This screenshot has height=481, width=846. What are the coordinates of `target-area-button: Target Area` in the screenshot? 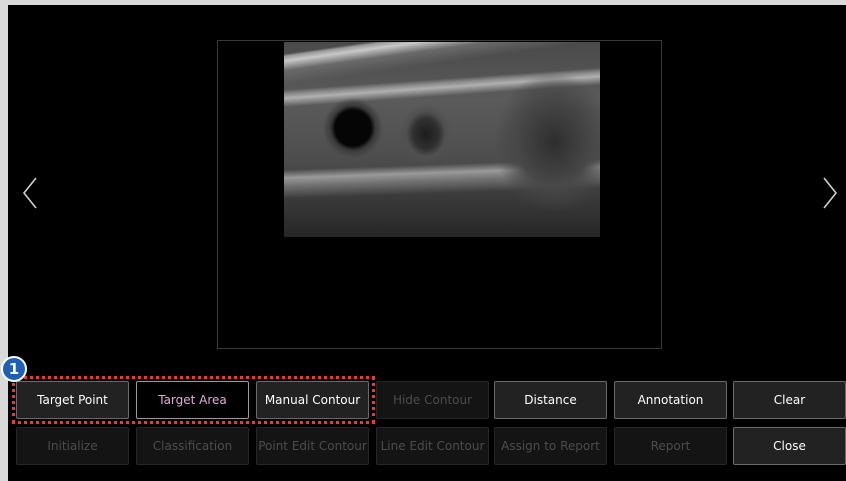 It's located at (192, 400).